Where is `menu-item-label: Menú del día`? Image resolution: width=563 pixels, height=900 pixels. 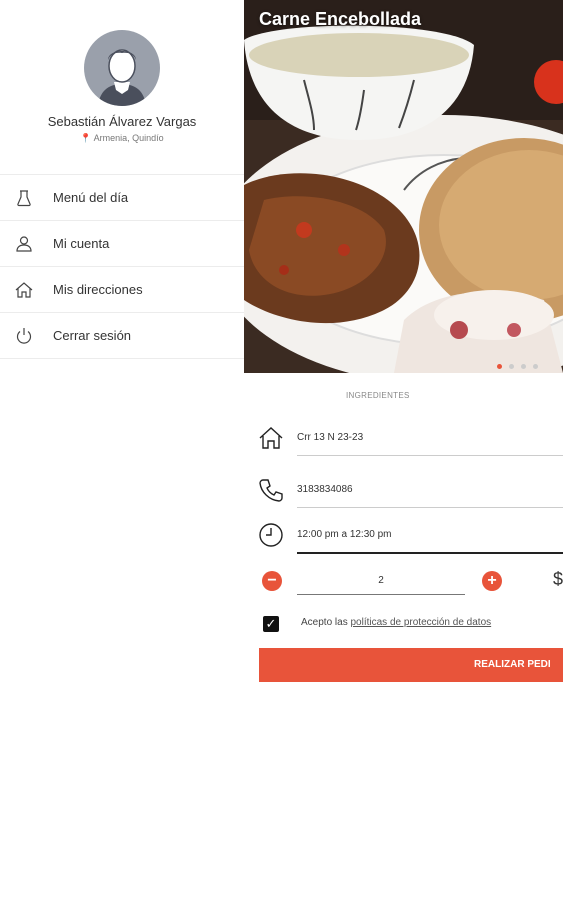 menu-item-label: Menú del día is located at coordinates (91, 197).